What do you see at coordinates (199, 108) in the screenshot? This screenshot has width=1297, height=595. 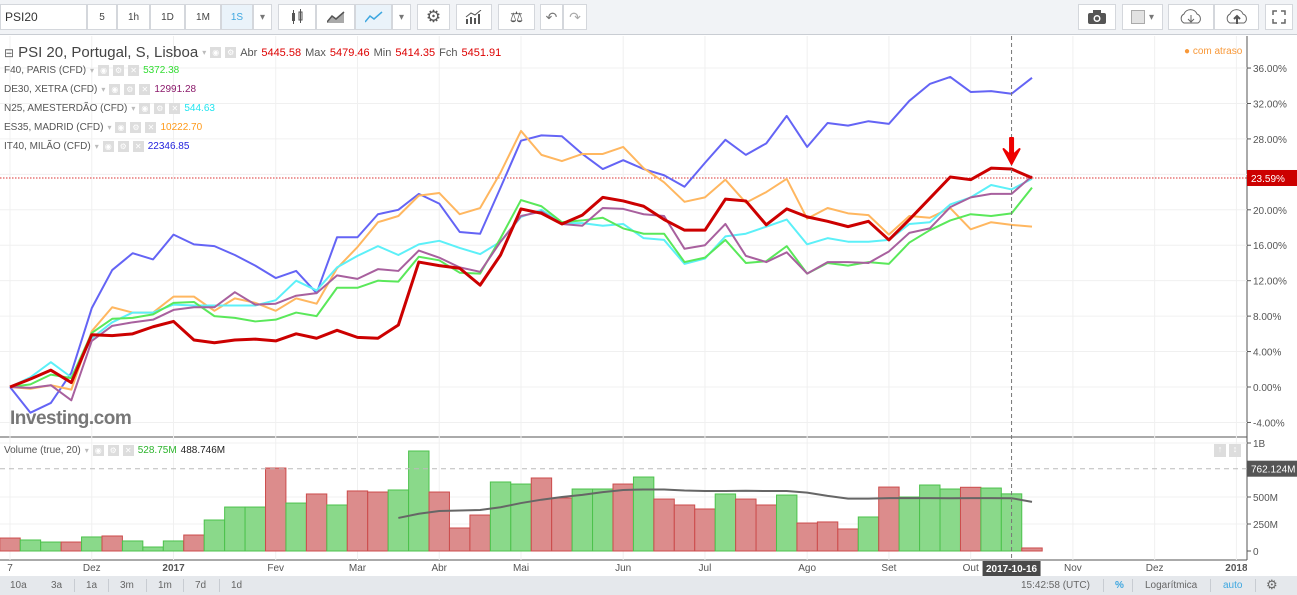 I see `compare-value: 544.63` at bounding box center [199, 108].